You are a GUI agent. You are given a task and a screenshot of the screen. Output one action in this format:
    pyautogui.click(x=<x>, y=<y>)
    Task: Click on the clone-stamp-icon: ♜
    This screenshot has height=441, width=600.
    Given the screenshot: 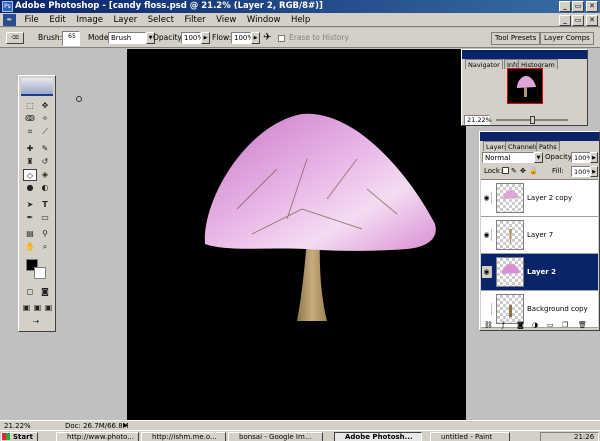 What is the action you would take?
    pyautogui.click(x=30, y=162)
    